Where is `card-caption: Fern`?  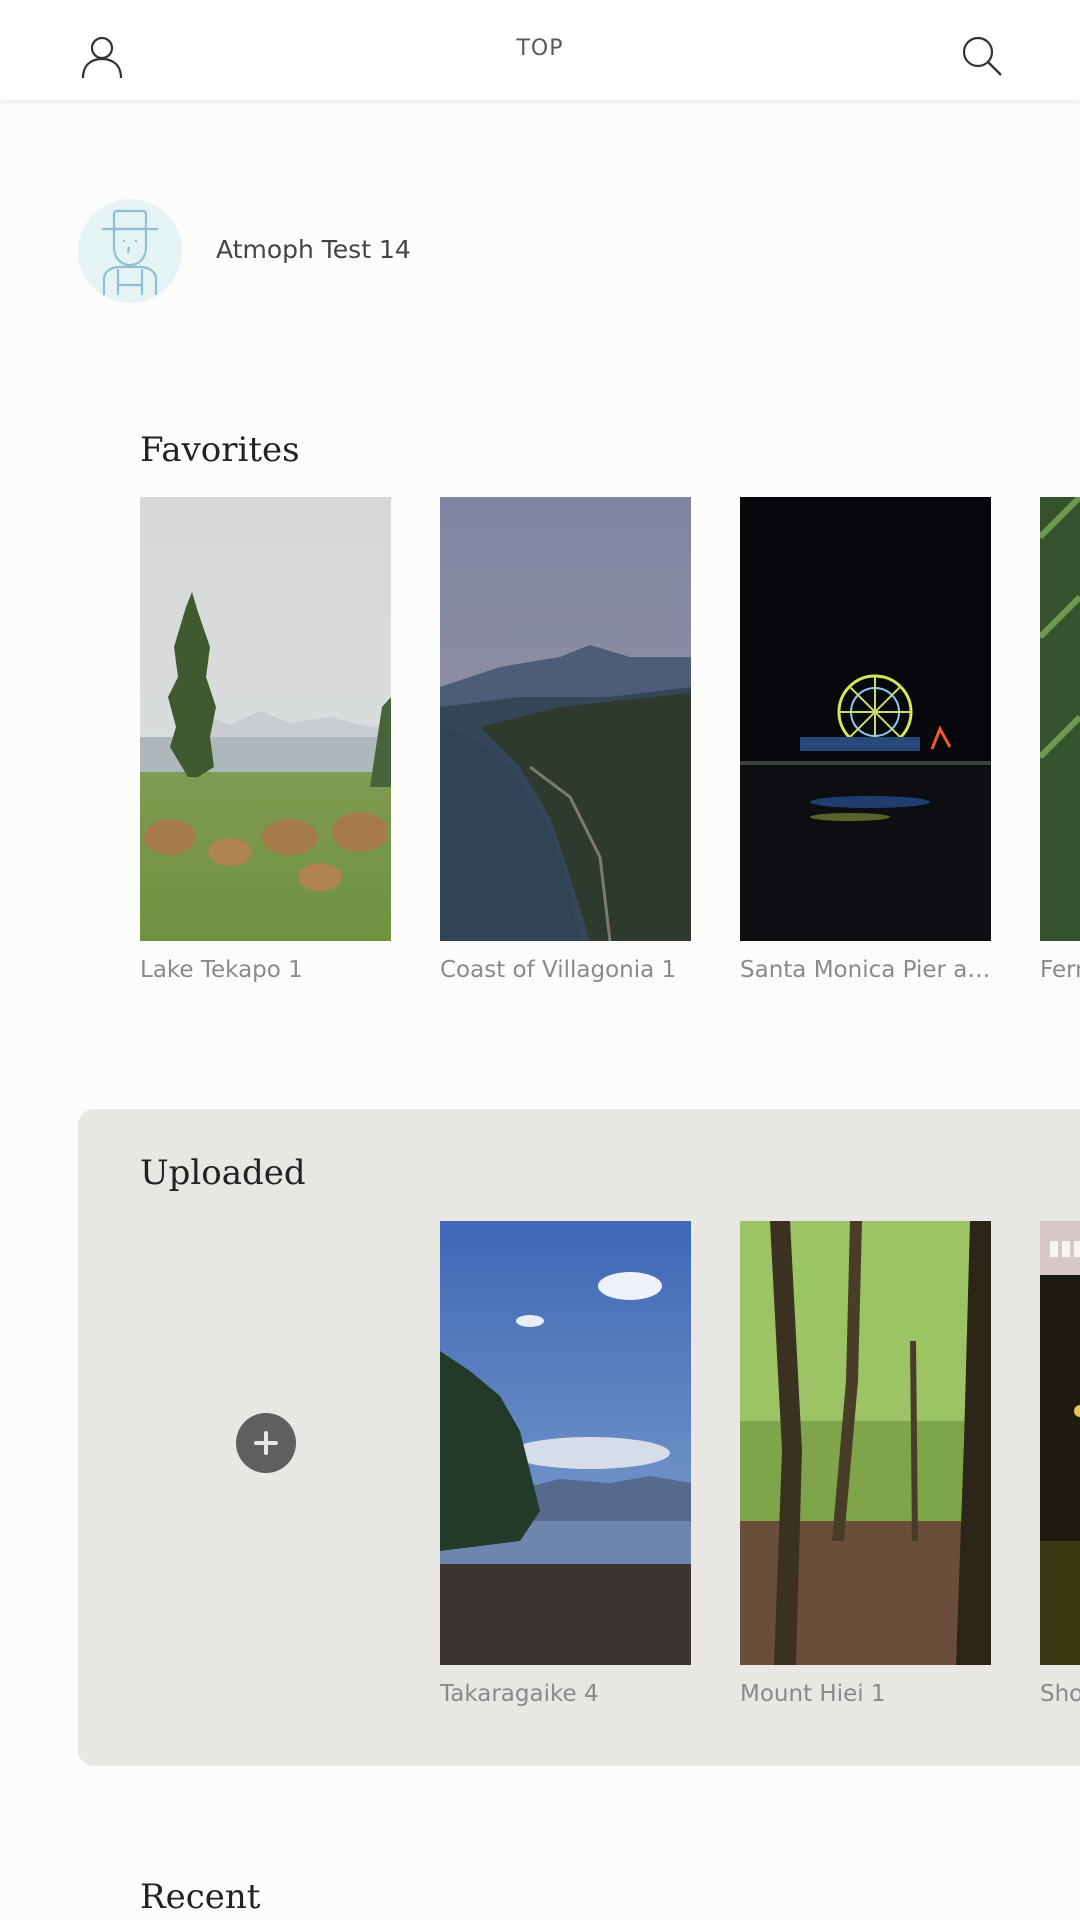 card-caption: Fern is located at coordinates (1060, 970).